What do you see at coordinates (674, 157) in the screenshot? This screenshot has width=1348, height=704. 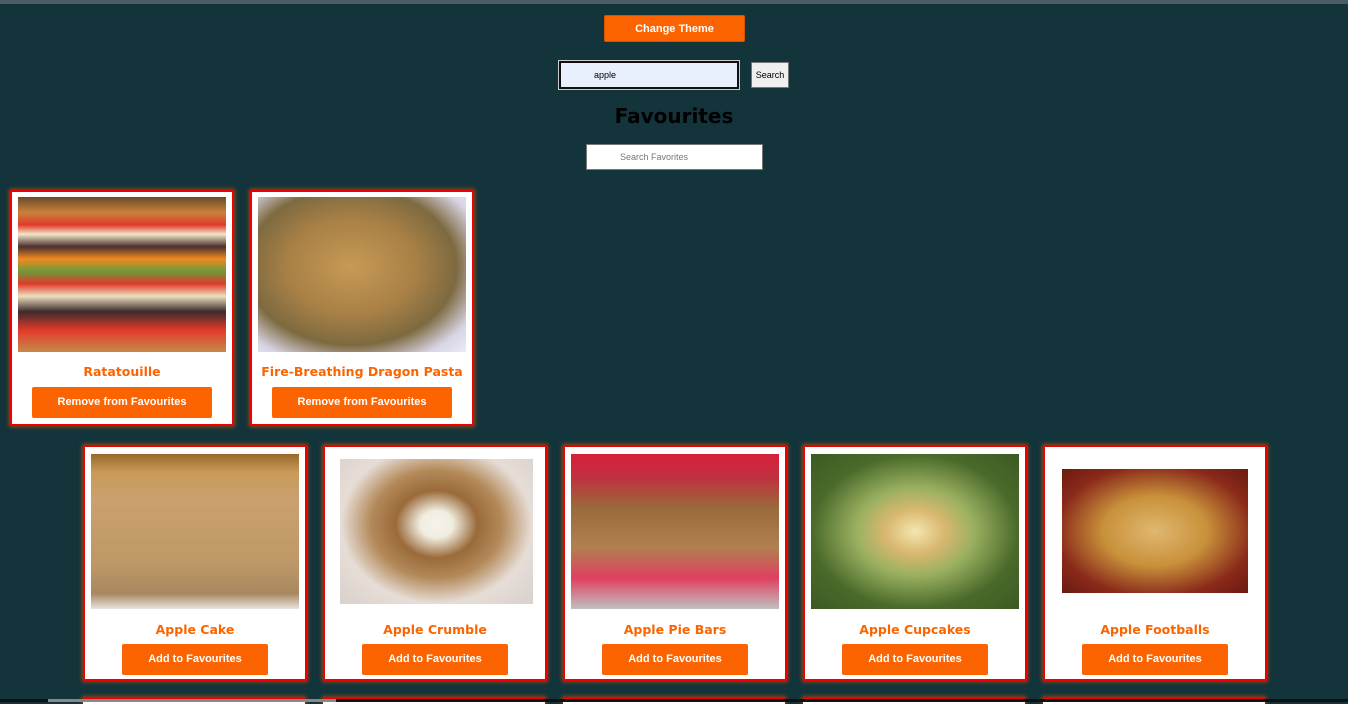 I see `favourites-search-input: Search Favorites` at bounding box center [674, 157].